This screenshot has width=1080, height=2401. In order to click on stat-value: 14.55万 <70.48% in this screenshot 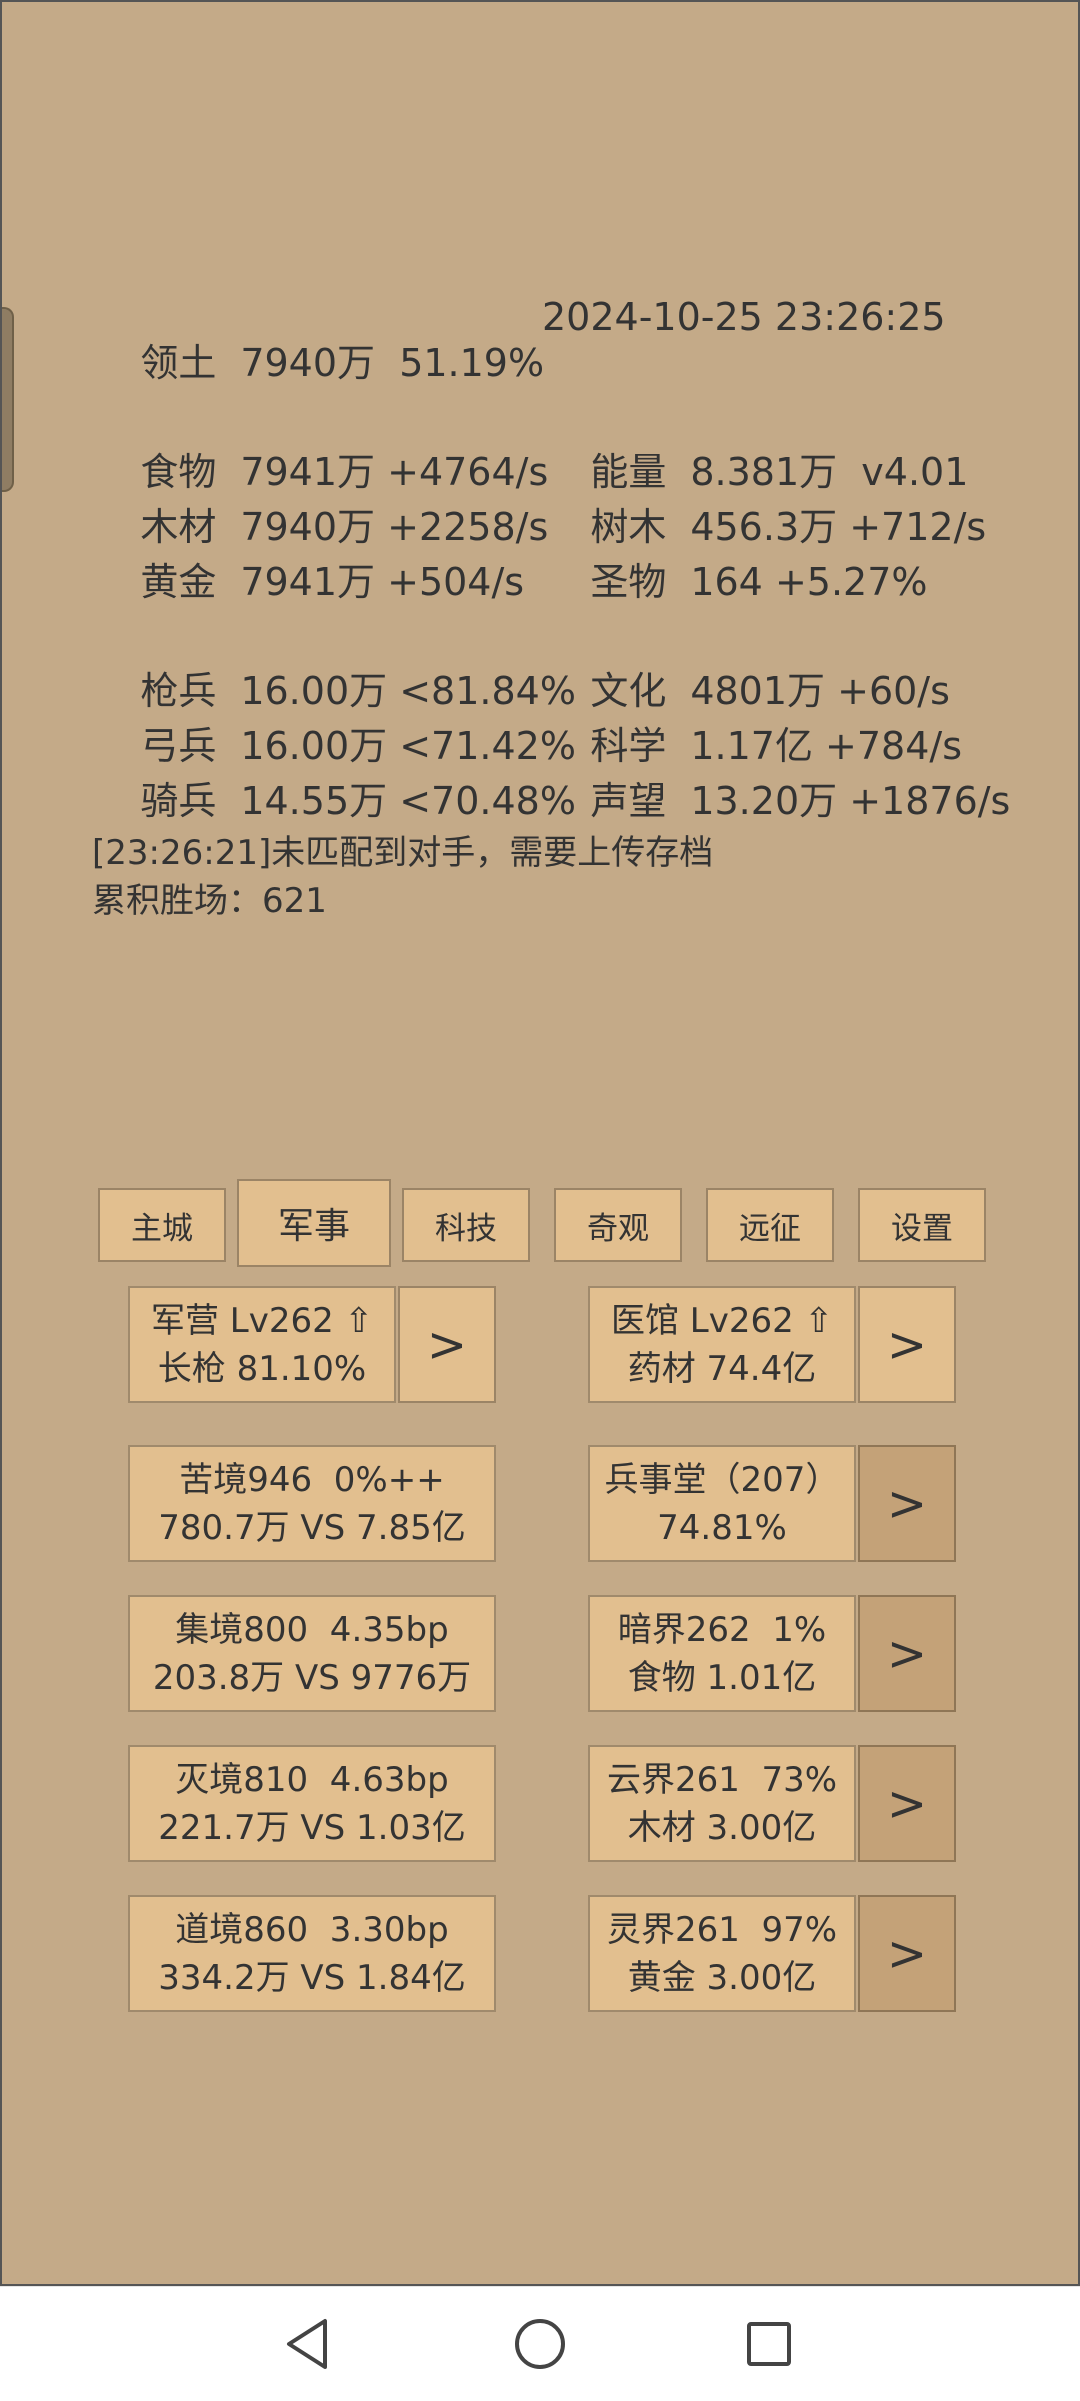, I will do `click(408, 801)`.